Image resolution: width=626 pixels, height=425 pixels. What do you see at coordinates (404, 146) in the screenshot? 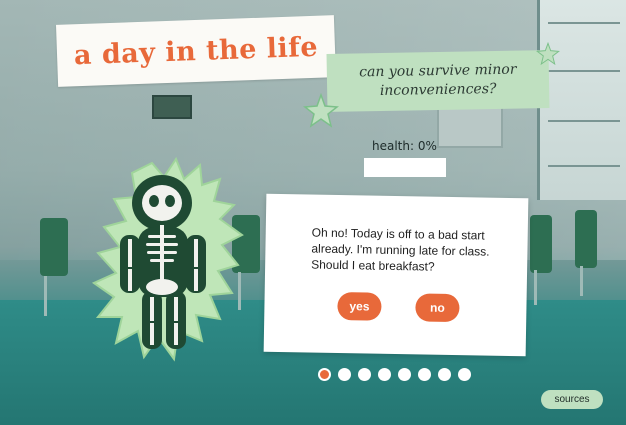
I see `health-label: health: 0%` at bounding box center [404, 146].